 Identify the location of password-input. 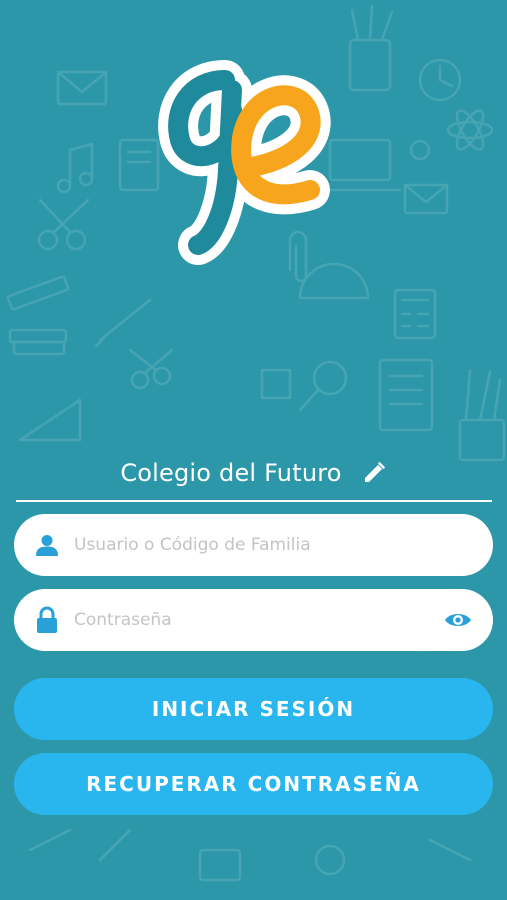
(257, 620).